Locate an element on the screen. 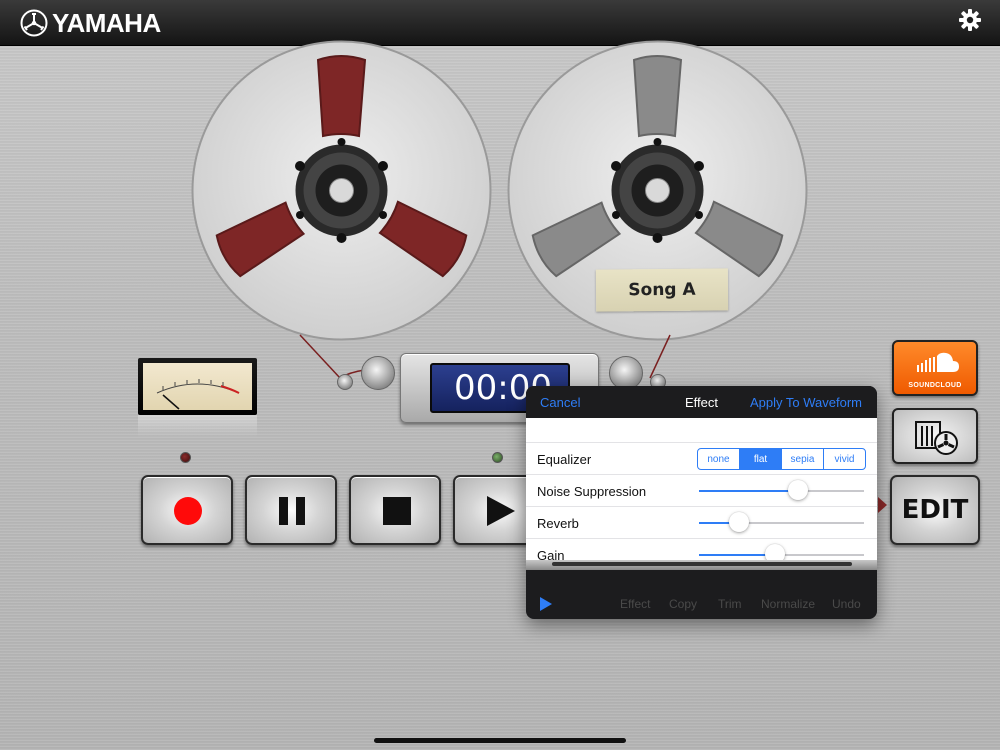  toolbar-undo: Undo is located at coordinates (846, 604).